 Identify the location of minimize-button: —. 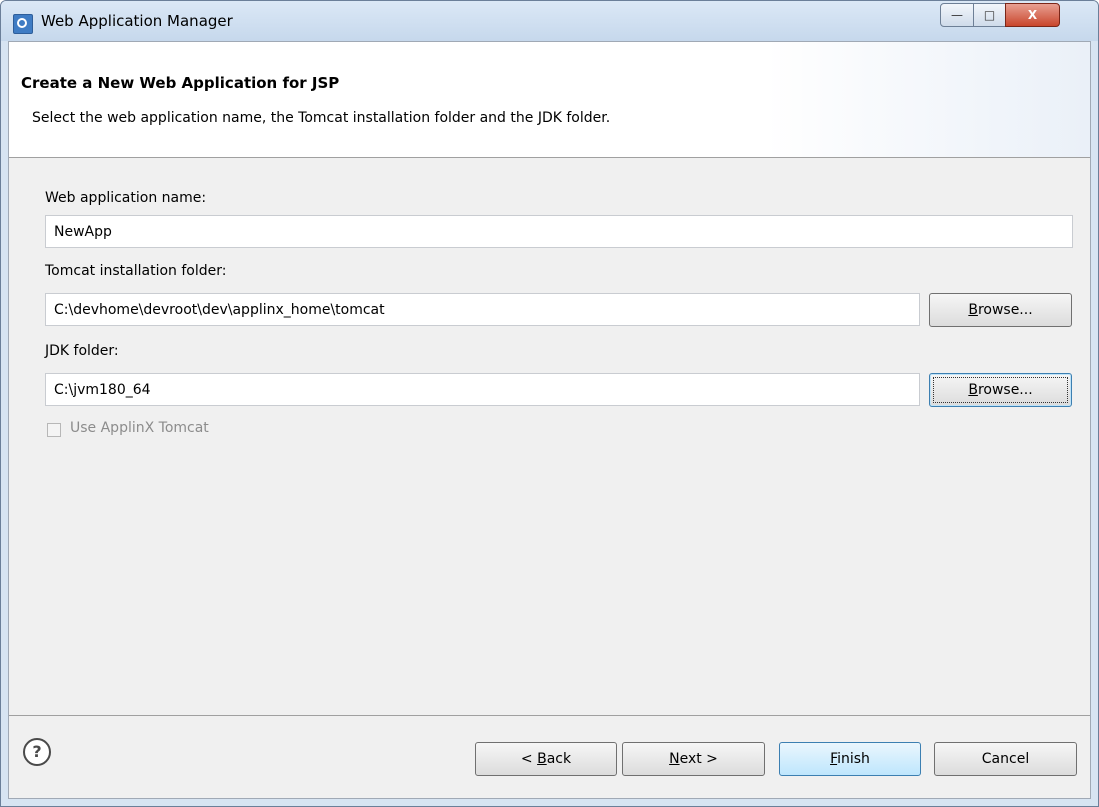
(957, 15).